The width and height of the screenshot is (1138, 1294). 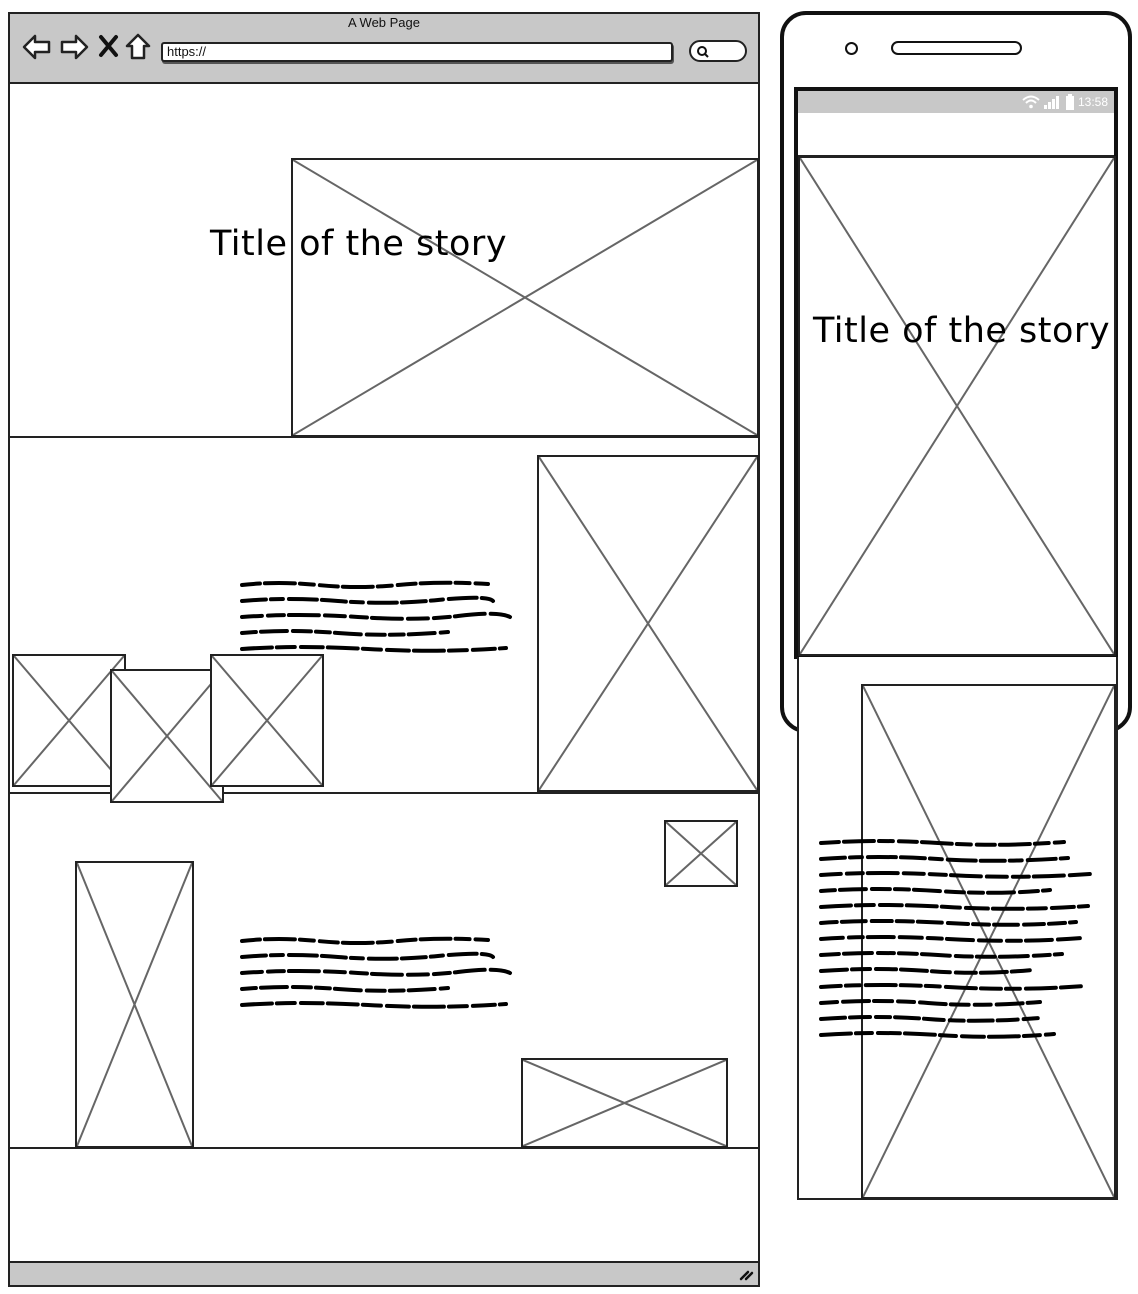 What do you see at coordinates (957, 938) in the screenshot?
I see `mobile-text-scribble-block` at bounding box center [957, 938].